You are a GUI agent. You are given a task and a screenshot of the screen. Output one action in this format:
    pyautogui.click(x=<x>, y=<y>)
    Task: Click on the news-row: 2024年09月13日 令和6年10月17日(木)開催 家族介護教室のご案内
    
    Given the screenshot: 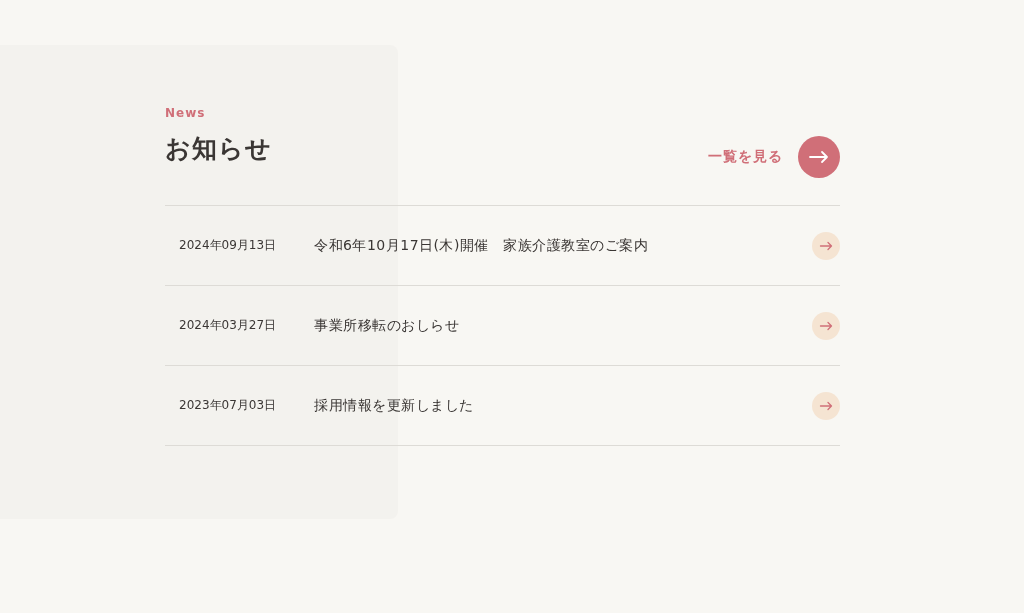 What is the action you would take?
    pyautogui.click(x=502, y=246)
    